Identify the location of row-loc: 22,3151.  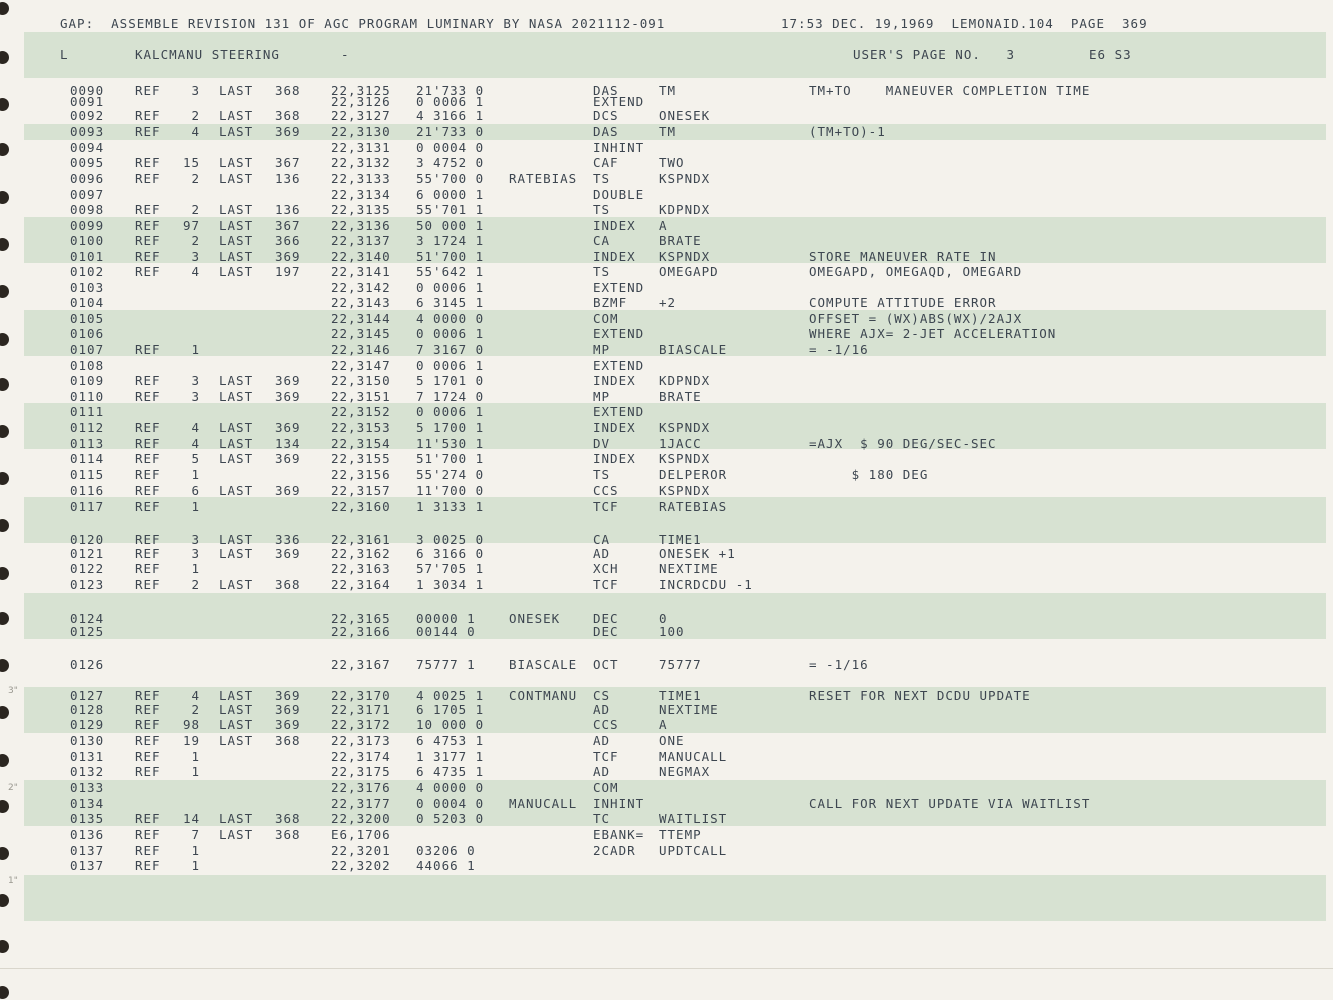
(361, 396).